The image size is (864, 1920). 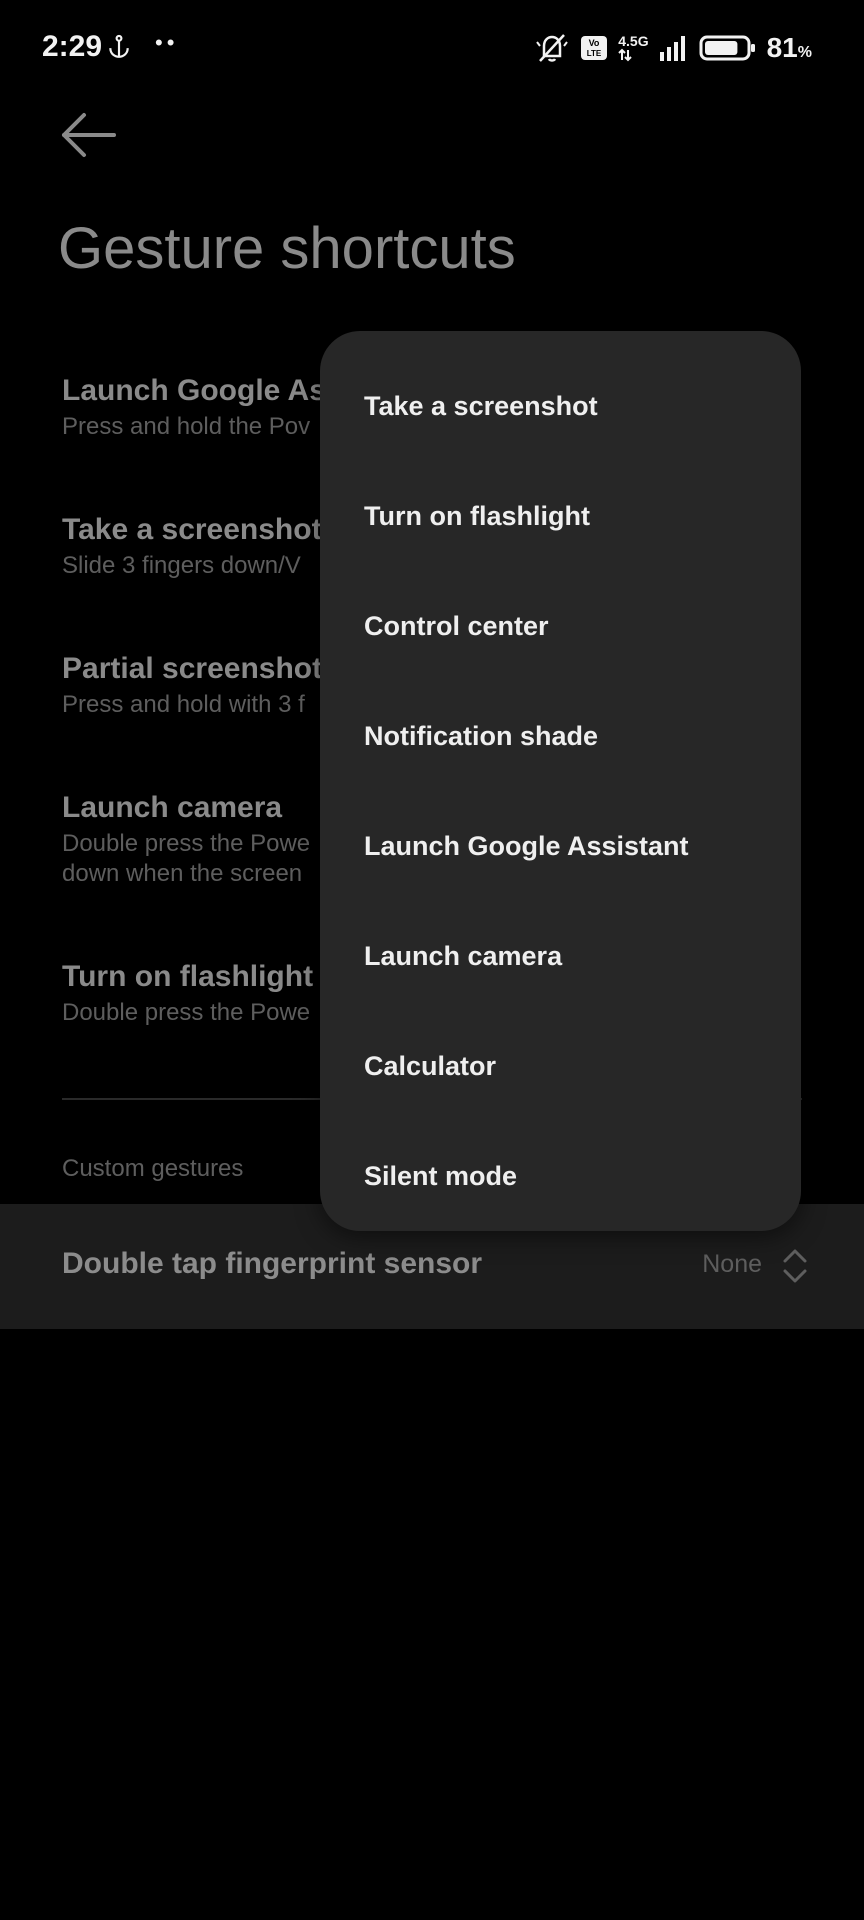 I want to click on network-type: 4.5G, so click(x=633, y=41).